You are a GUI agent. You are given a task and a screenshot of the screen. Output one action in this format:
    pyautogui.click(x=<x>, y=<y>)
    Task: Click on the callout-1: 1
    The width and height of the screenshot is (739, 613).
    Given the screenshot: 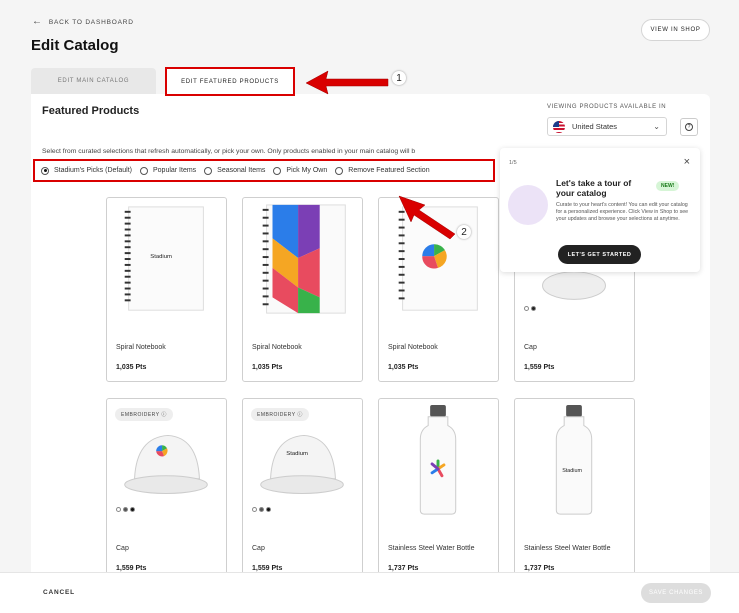 What is the action you would take?
    pyautogui.click(x=399, y=78)
    